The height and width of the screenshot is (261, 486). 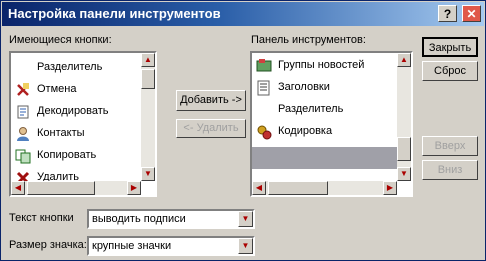 I want to click on close-window-button: ✕, so click(x=471, y=13).